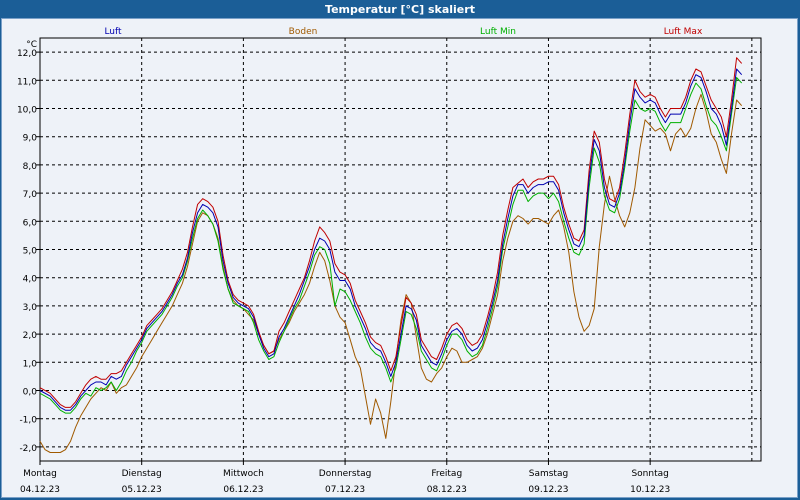 Image resolution: width=800 pixels, height=500 pixels. Describe the element at coordinates (30, 308) in the screenshot. I see `y-tick-label: 3,0` at that location.